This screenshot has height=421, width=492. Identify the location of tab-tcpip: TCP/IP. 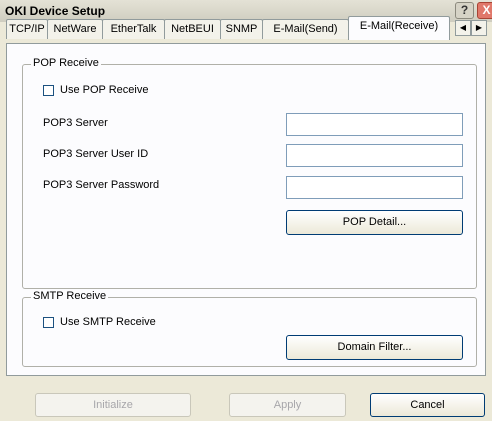
(27, 29).